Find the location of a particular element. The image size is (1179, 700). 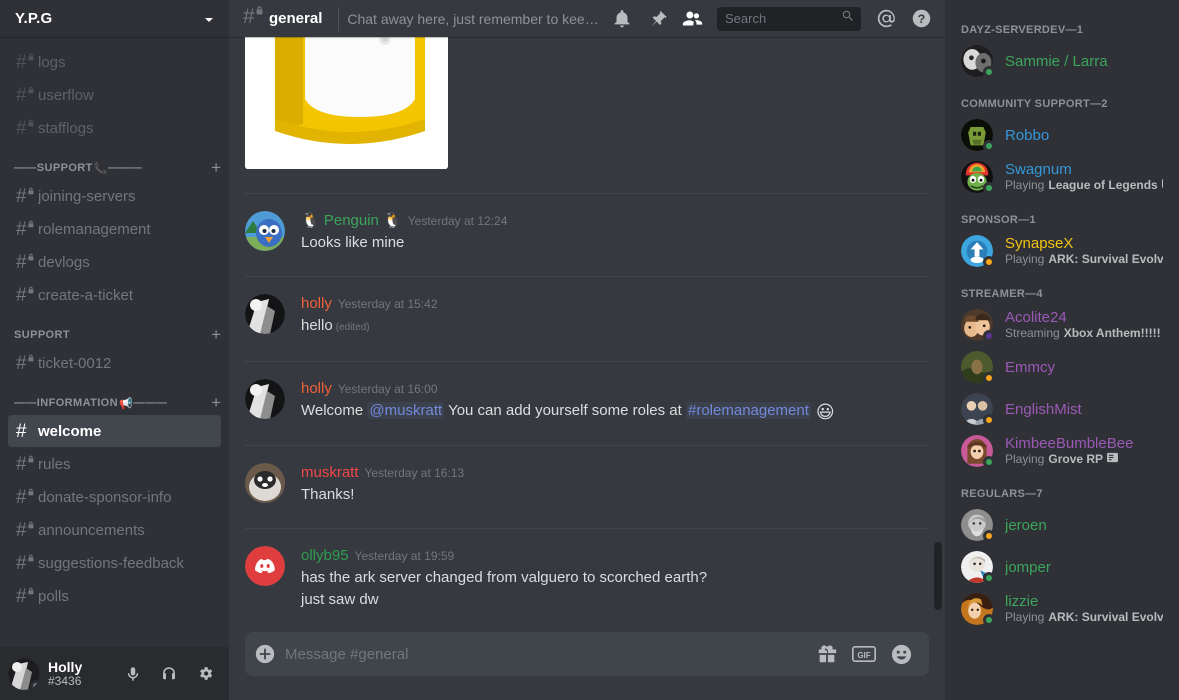

channel-name: rolemanagement is located at coordinates (94, 229).